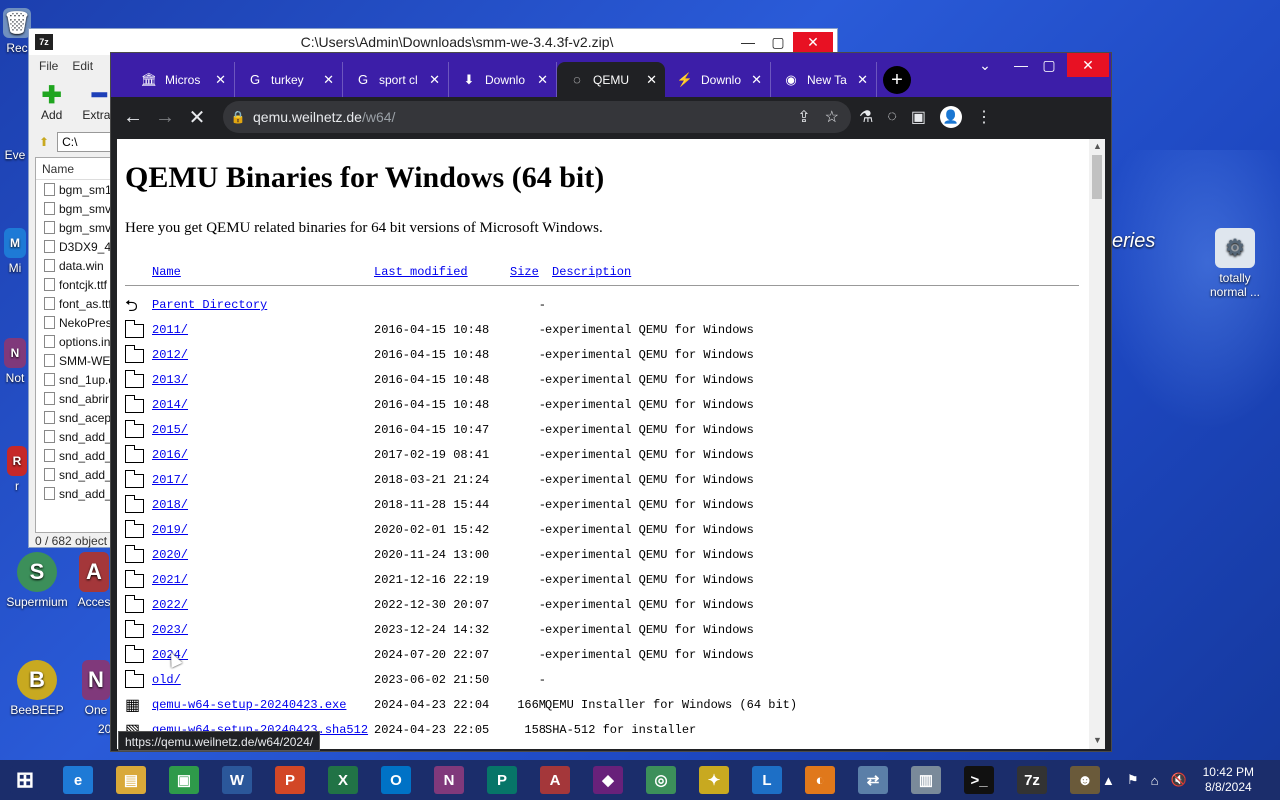 The image size is (1280, 800). I want to click on taskbar-seven-zip: 7z, so click(1032, 780).